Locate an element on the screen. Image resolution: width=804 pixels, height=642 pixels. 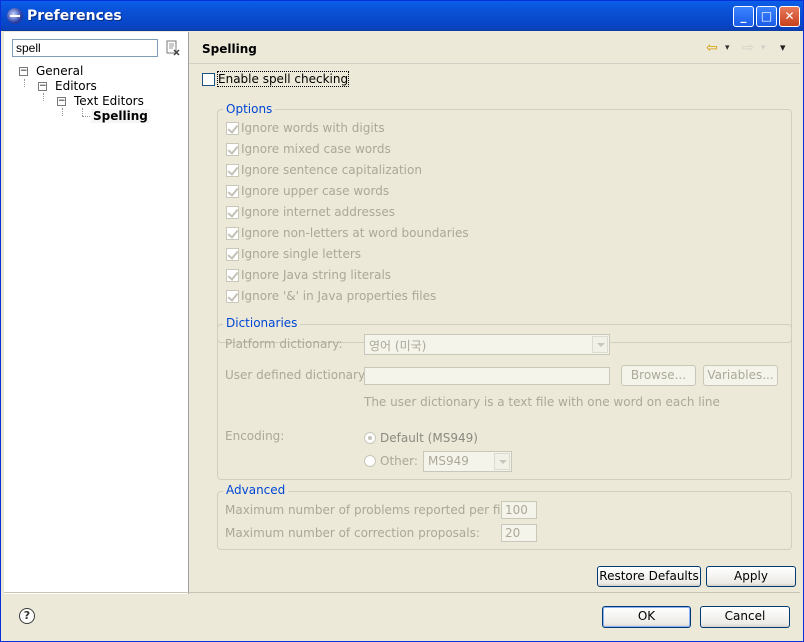
tree-node-spelling: Spelling is located at coordinates (120, 116).